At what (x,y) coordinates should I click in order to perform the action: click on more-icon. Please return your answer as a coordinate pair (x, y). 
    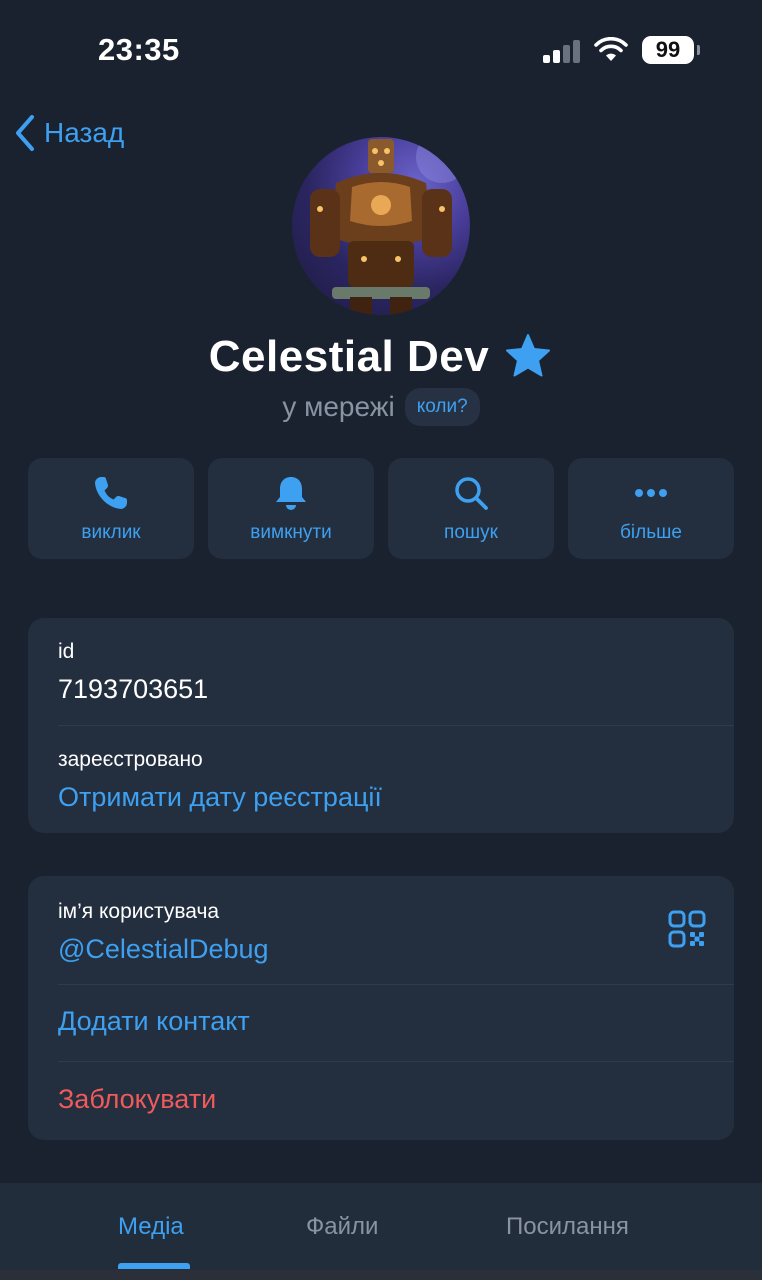
    Looking at the image, I should click on (651, 492).